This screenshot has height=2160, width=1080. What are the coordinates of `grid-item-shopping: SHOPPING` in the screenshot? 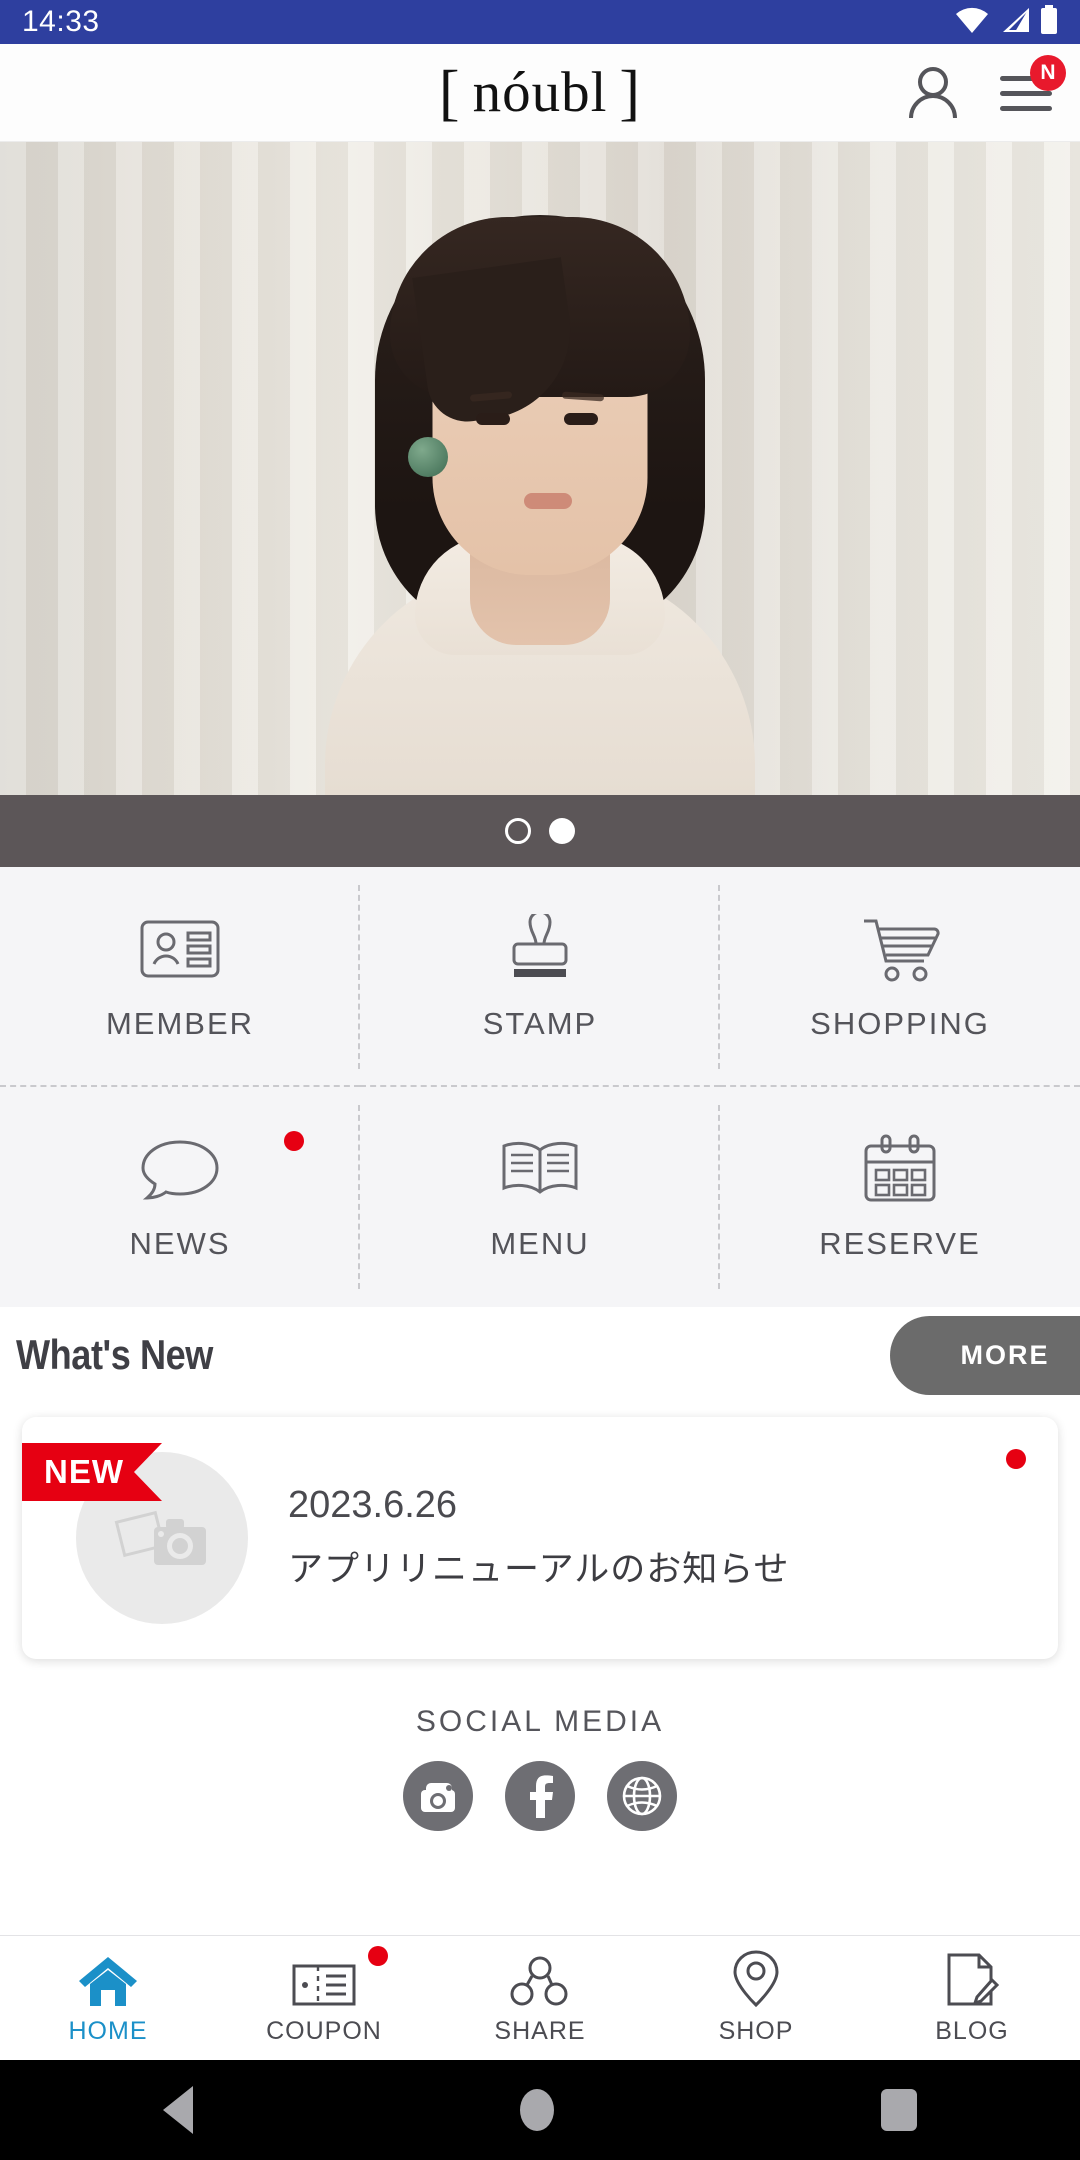 It's located at (900, 977).